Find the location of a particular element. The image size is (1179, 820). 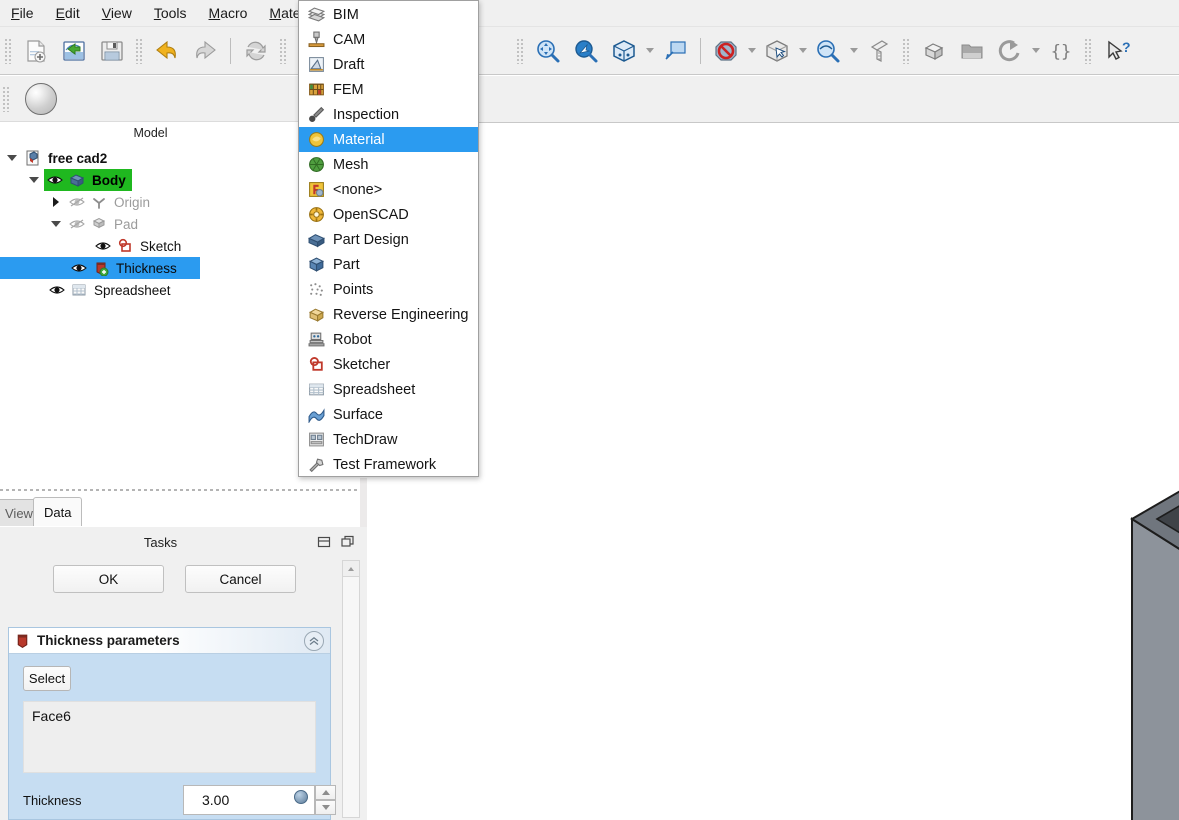

material-workbench-sphere-icon is located at coordinates (41, 98).